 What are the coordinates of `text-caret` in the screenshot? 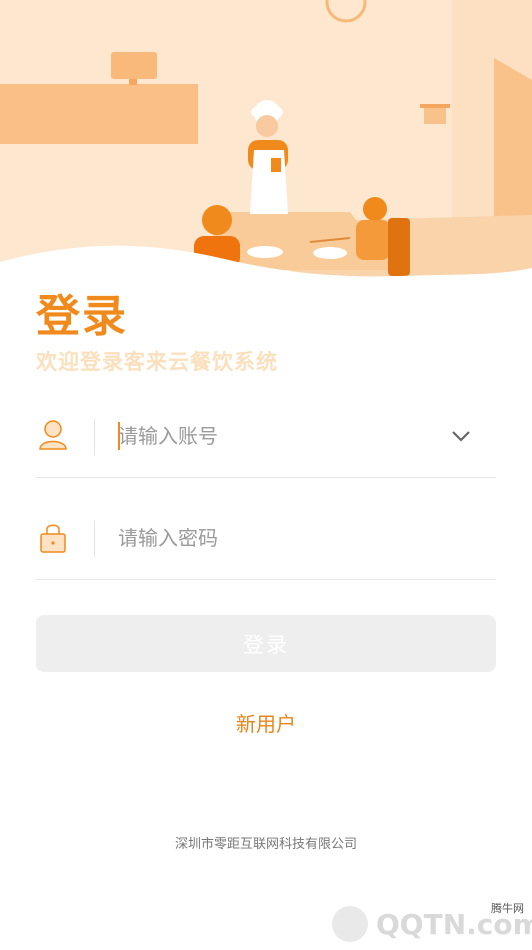 It's located at (119, 436).